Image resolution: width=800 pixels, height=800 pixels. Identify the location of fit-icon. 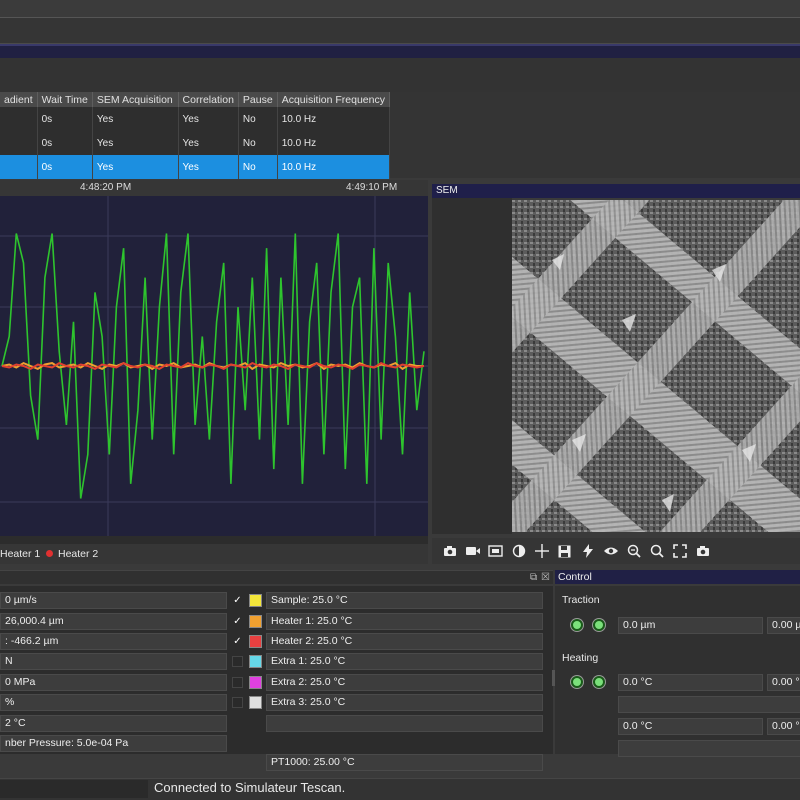
(679, 551).